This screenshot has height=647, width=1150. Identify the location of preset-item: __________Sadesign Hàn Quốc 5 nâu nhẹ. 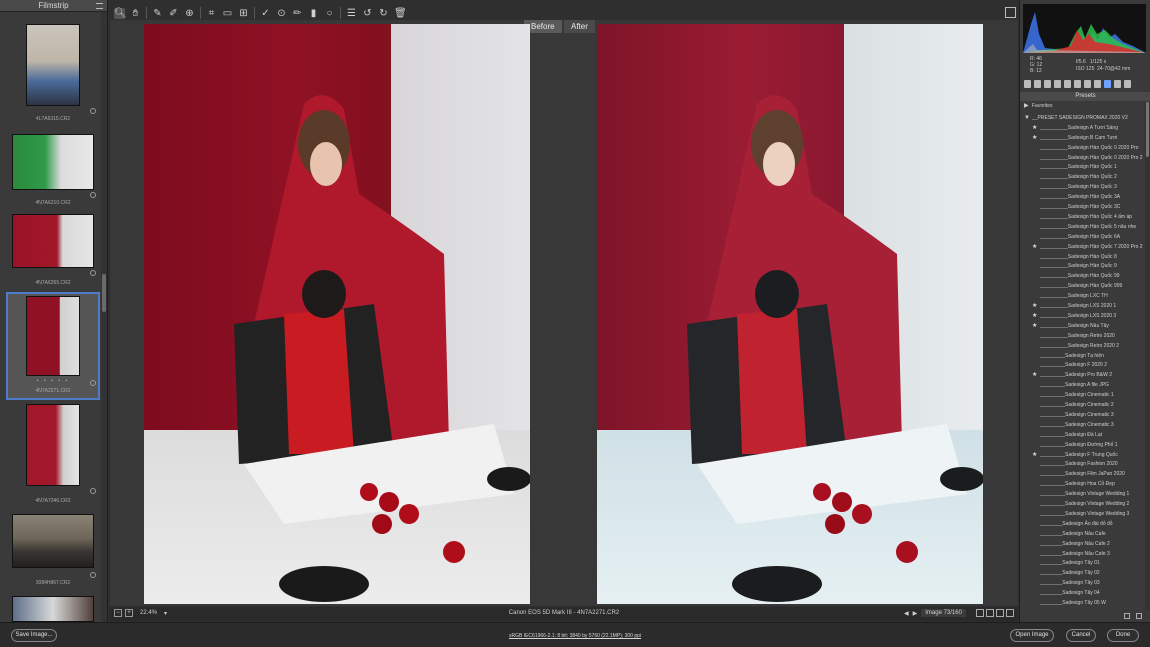
(1082, 227).